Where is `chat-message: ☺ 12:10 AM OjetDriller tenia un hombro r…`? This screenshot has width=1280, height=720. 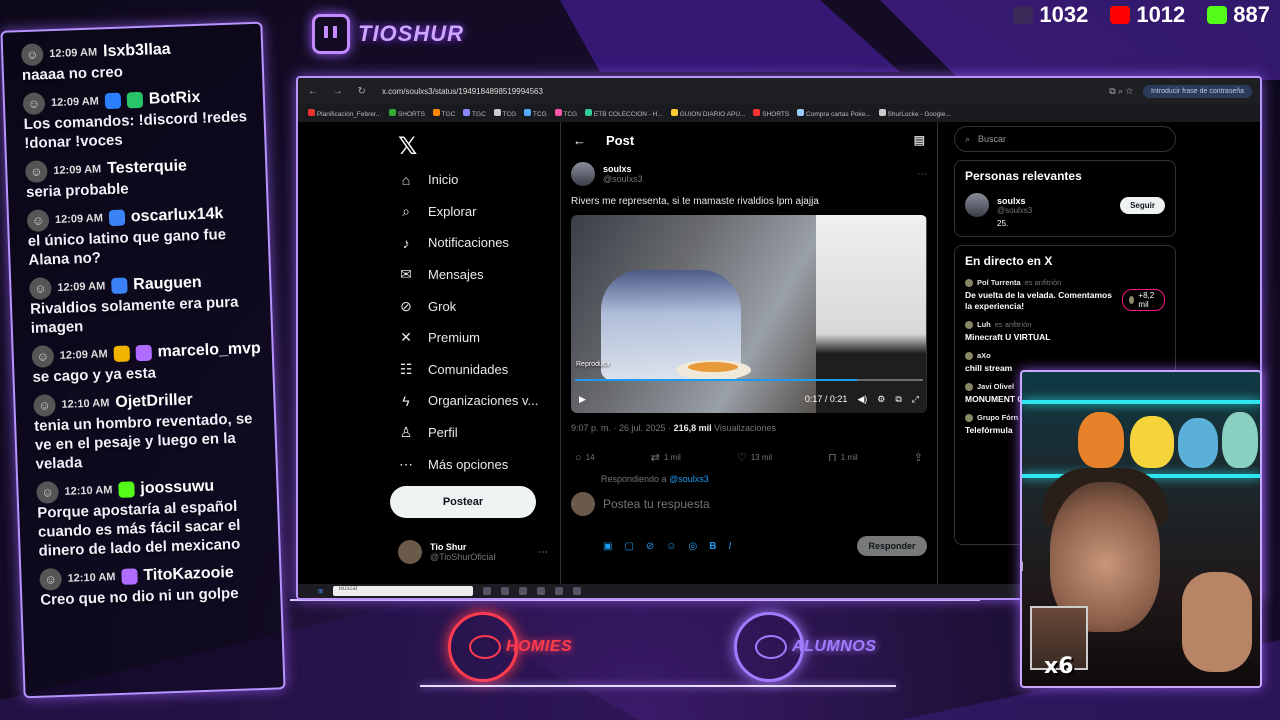 chat-message: ☺ 12:10 AM OjetDriller tenia un hombro r… is located at coordinates (149, 430).